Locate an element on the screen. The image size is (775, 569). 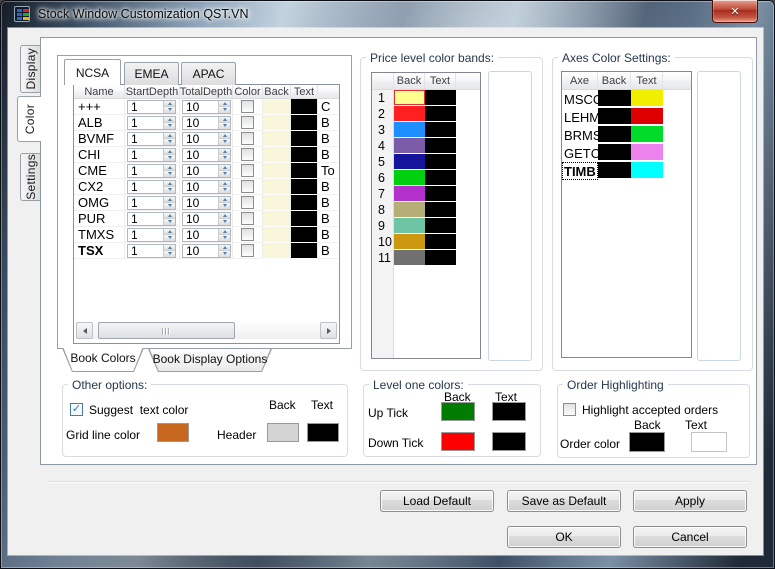
order-text-swatch is located at coordinates (709, 442).